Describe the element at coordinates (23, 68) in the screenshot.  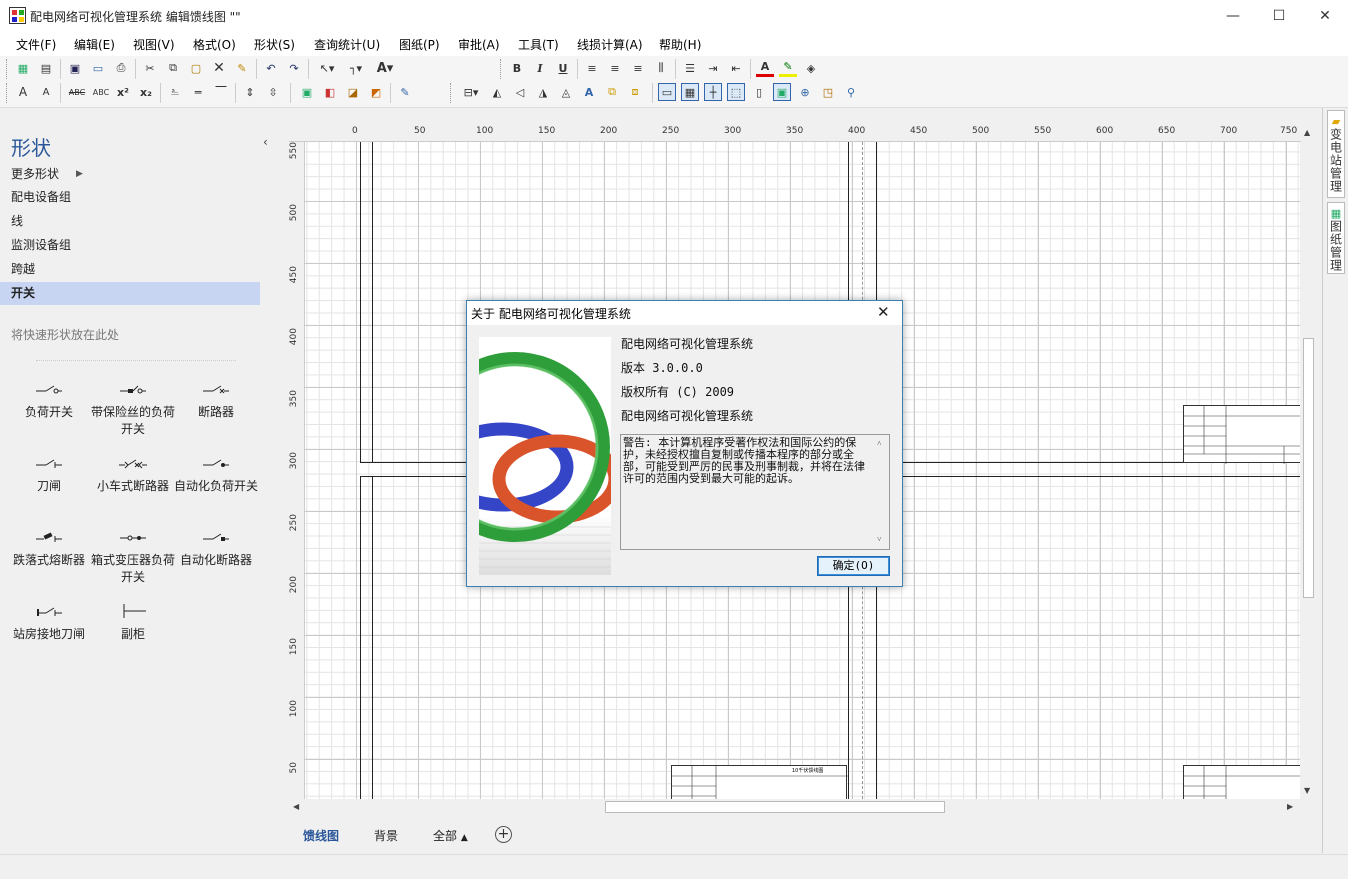
I see `new-icon: ▦` at that location.